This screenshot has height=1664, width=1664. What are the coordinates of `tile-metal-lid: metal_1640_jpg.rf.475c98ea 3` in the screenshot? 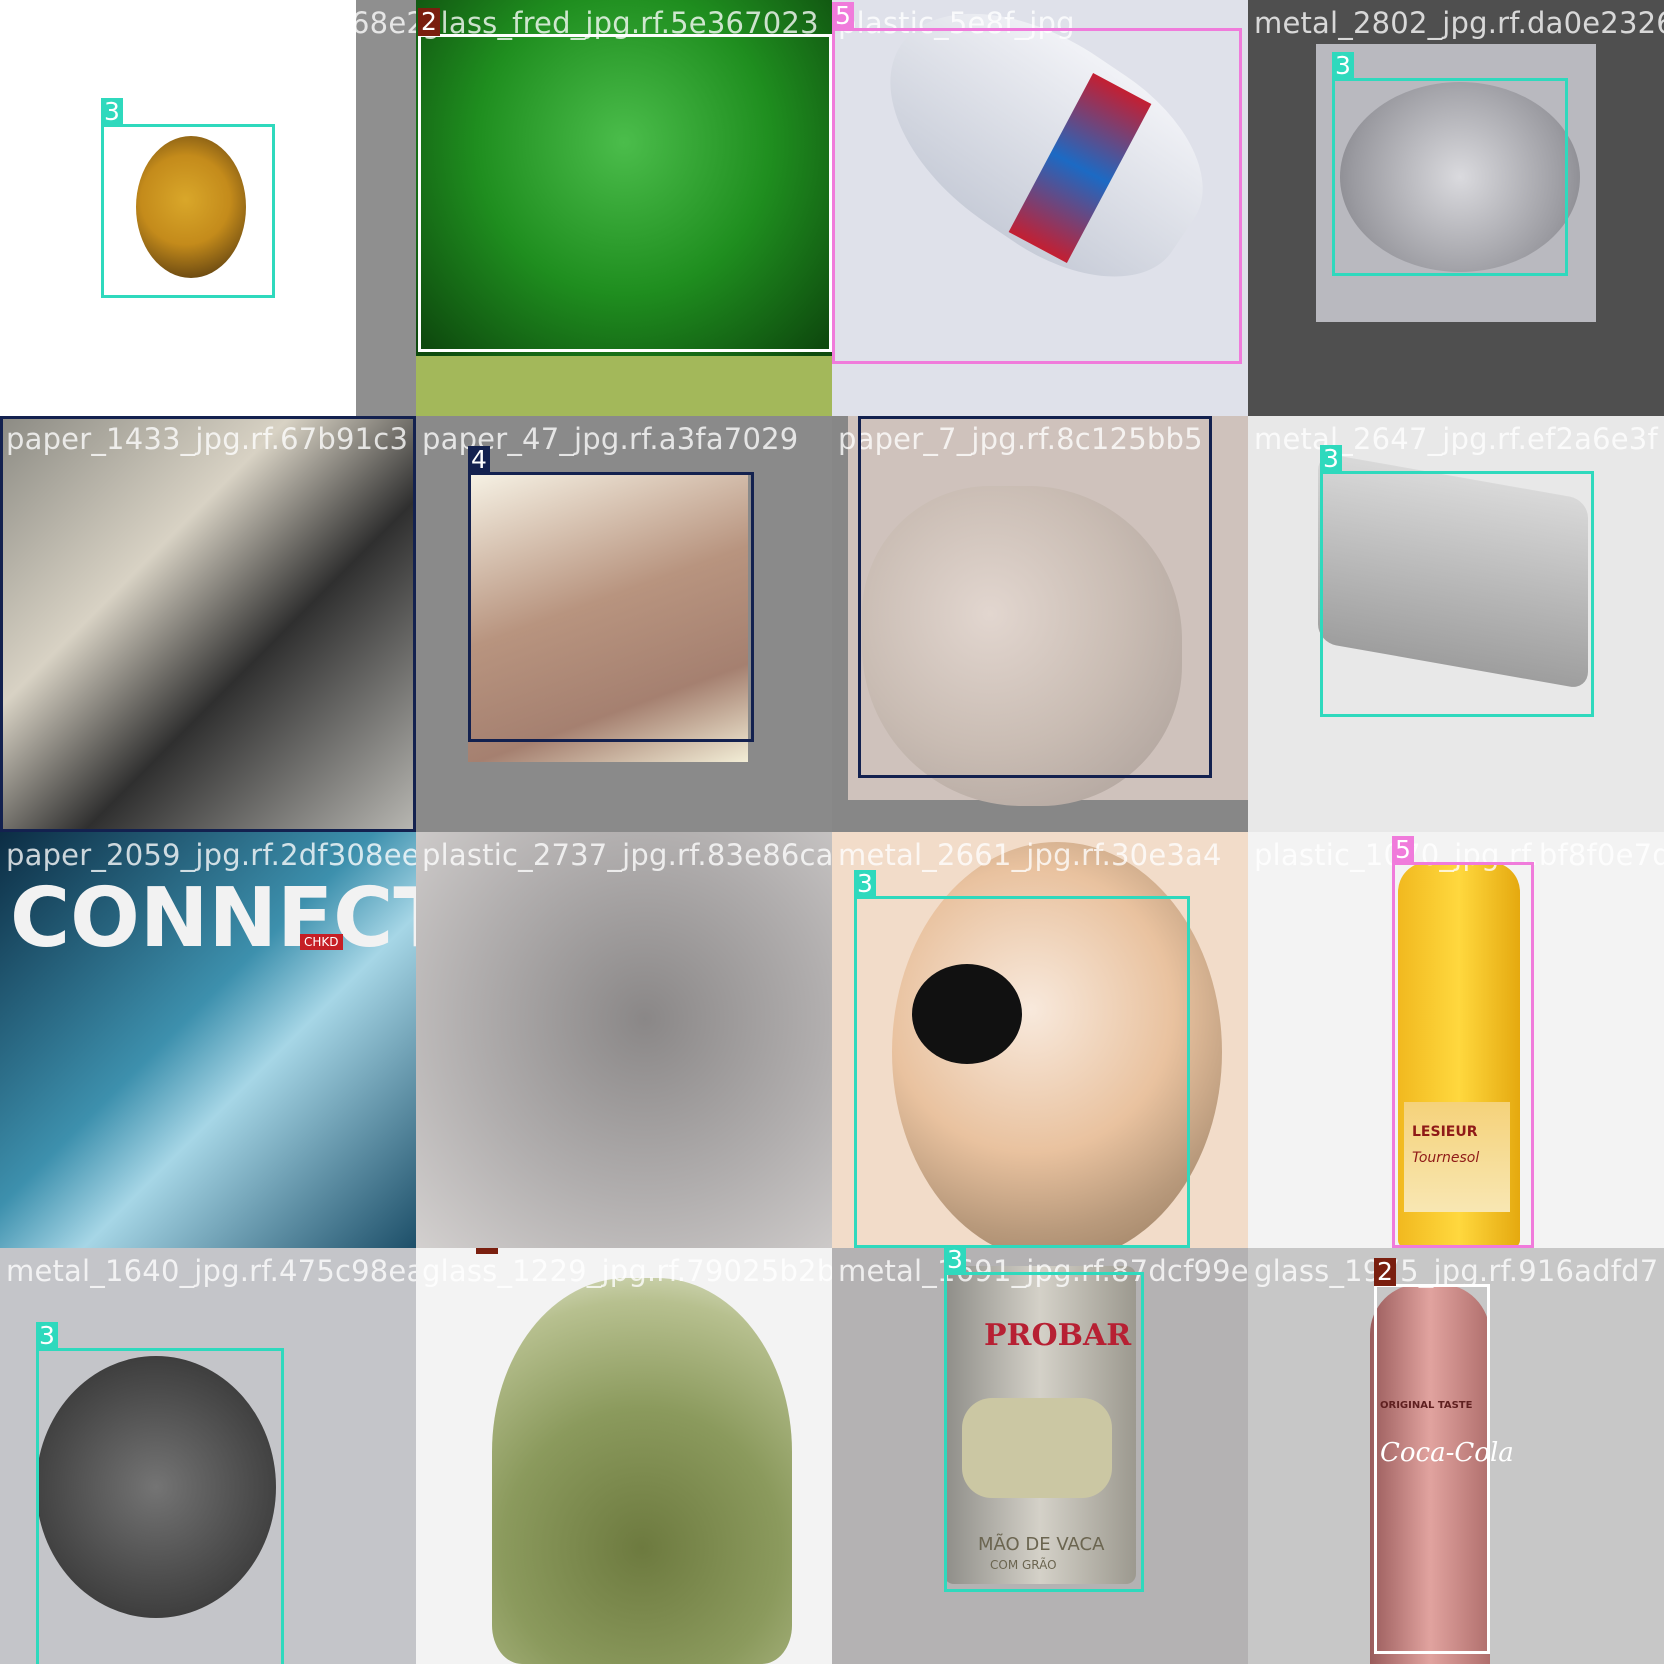 It's located at (208, 1456).